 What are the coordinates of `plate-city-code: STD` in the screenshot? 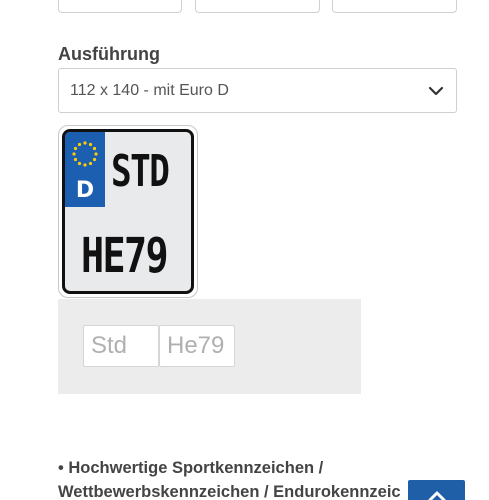 It's located at (140, 171).